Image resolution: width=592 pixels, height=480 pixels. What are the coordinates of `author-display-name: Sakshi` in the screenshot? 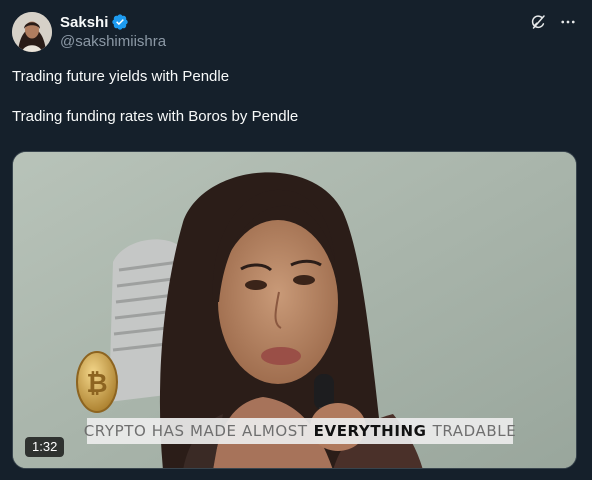 It's located at (84, 22).